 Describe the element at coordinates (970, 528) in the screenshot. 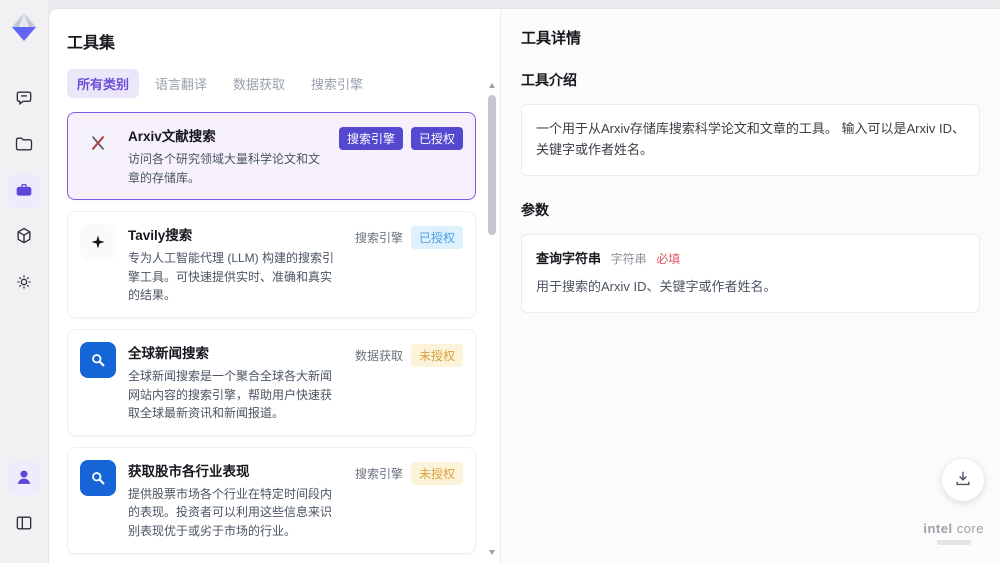

I see `core-wordmark: core` at that location.